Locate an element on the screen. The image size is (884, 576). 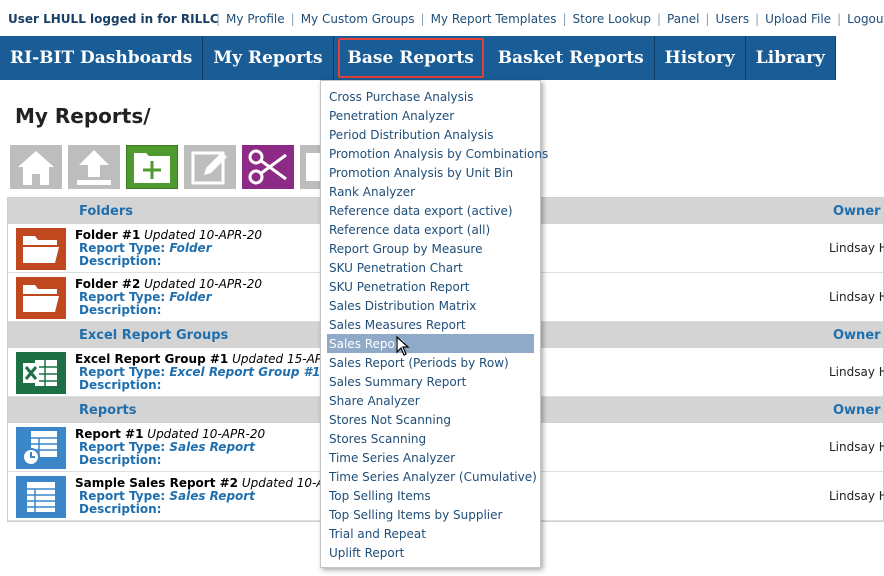
menu-item-sku-penetration-chart: SKU Penetration Chart is located at coordinates (430, 267).